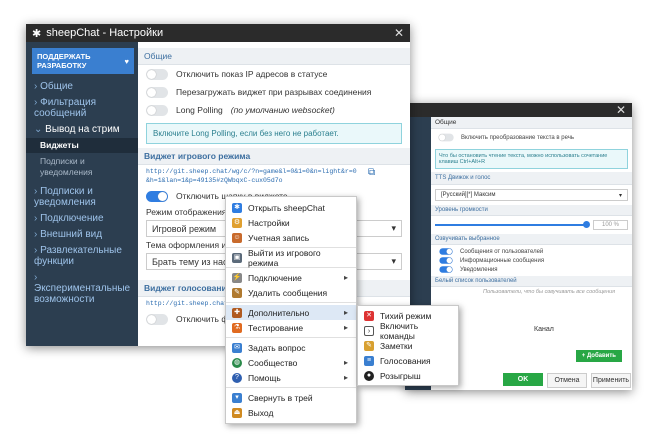  Describe the element at coordinates (291, 327) in the screenshot. I see `menu-testing: ⚗ Тестирование ▸` at that location.